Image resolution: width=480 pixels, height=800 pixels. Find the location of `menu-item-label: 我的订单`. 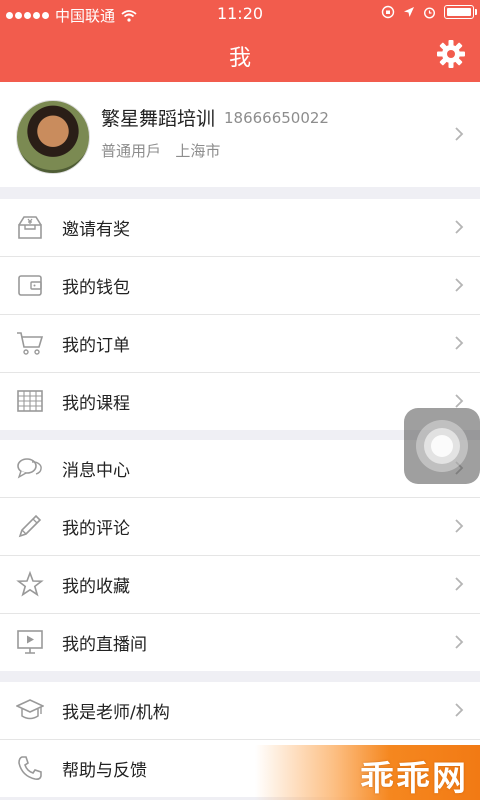

menu-item-label: 我的订单 is located at coordinates (96, 346).